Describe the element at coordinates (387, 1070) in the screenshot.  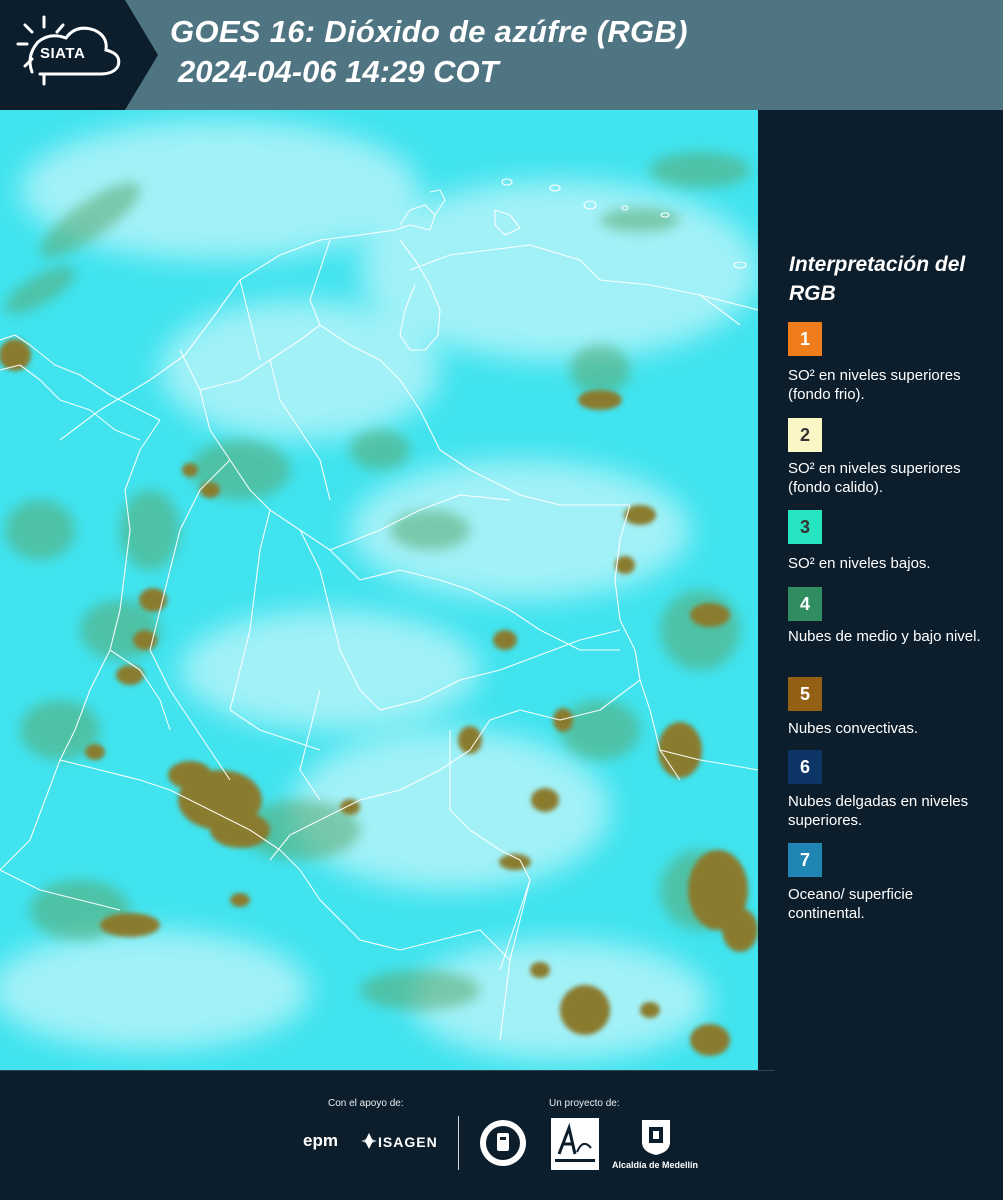
I see `footer-divider-line` at that location.